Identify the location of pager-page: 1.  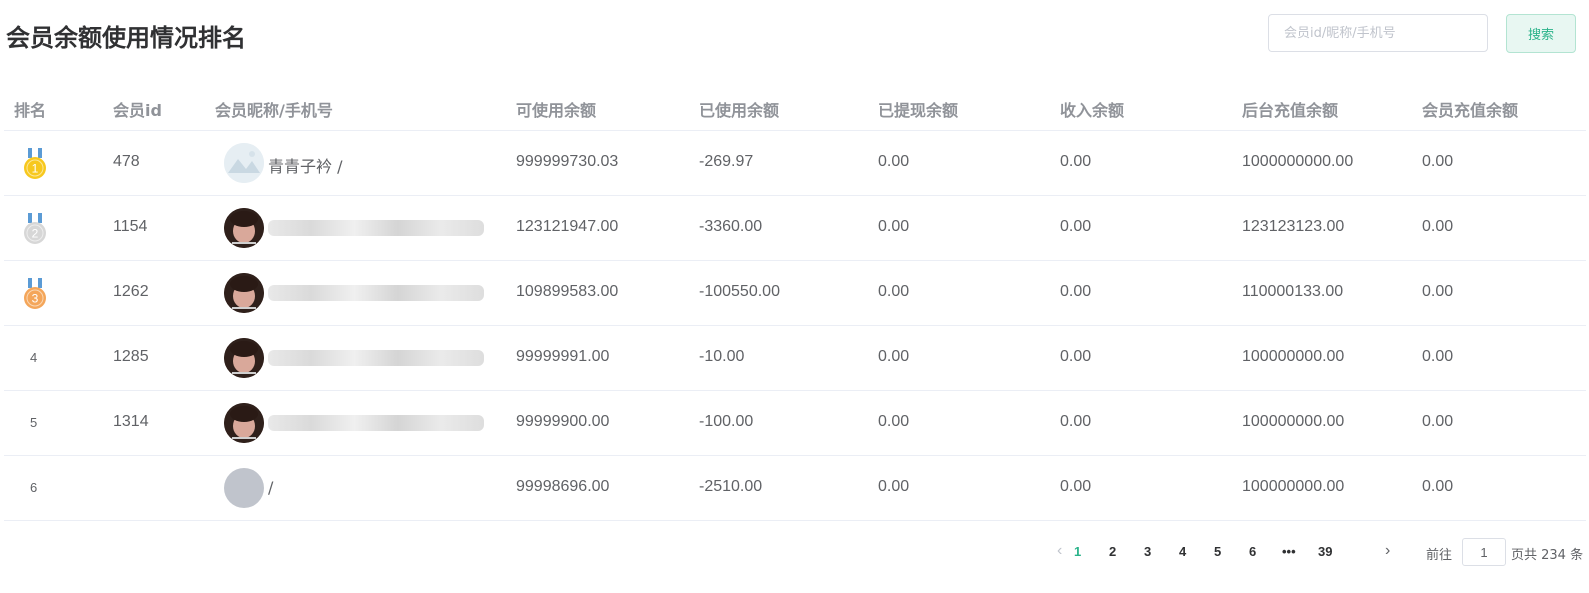
(1077, 551).